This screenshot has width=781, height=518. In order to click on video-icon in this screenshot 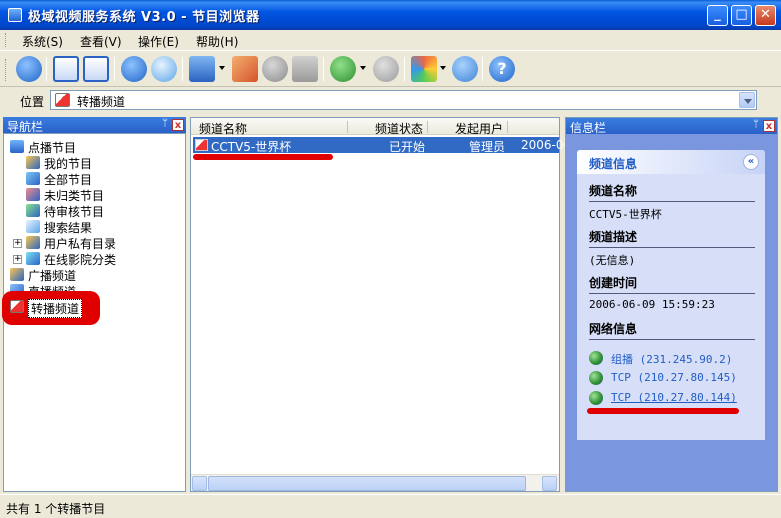, I will do `click(202, 69)`.